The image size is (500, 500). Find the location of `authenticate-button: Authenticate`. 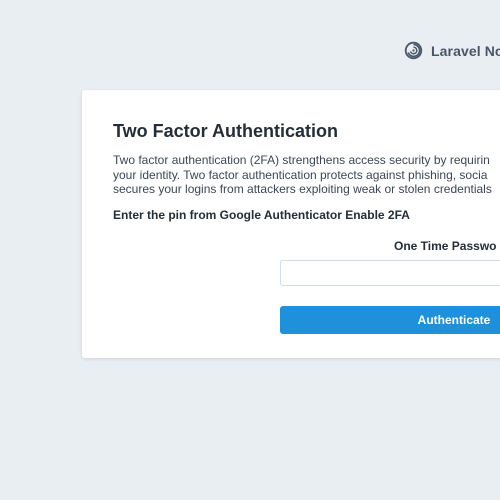

authenticate-button: Authenticate is located at coordinates (390, 320).